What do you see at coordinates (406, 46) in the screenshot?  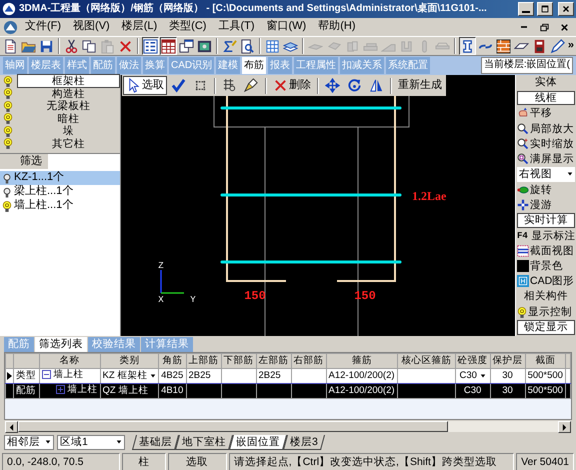 I see `u-shape-icon` at bounding box center [406, 46].